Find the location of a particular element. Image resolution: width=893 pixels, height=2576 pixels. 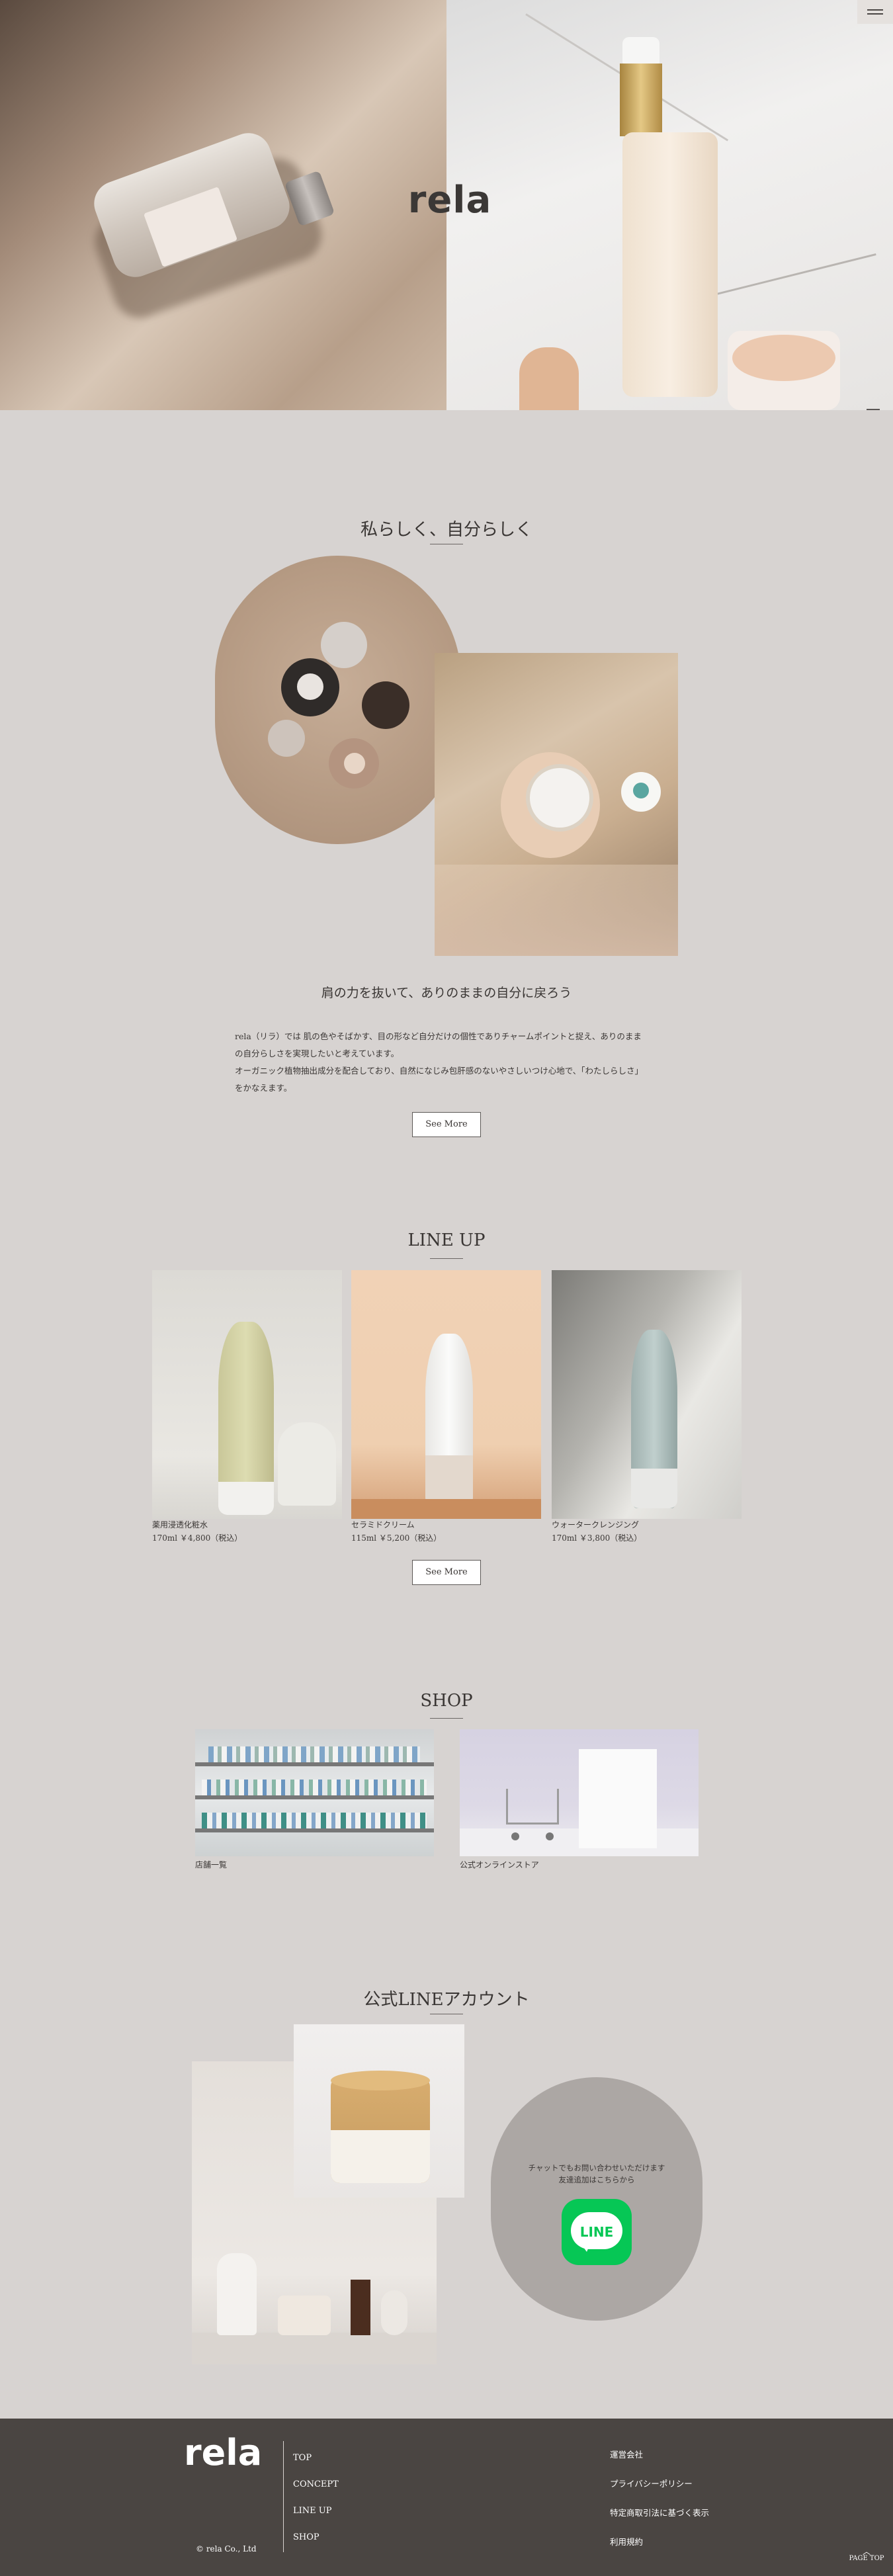

concept-hands-image is located at coordinates (556, 804).